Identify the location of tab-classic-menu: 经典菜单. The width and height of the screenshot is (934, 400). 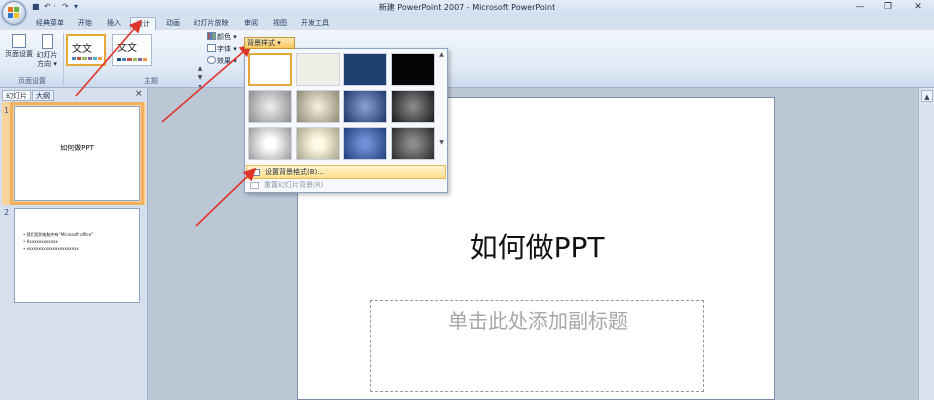
(50, 23).